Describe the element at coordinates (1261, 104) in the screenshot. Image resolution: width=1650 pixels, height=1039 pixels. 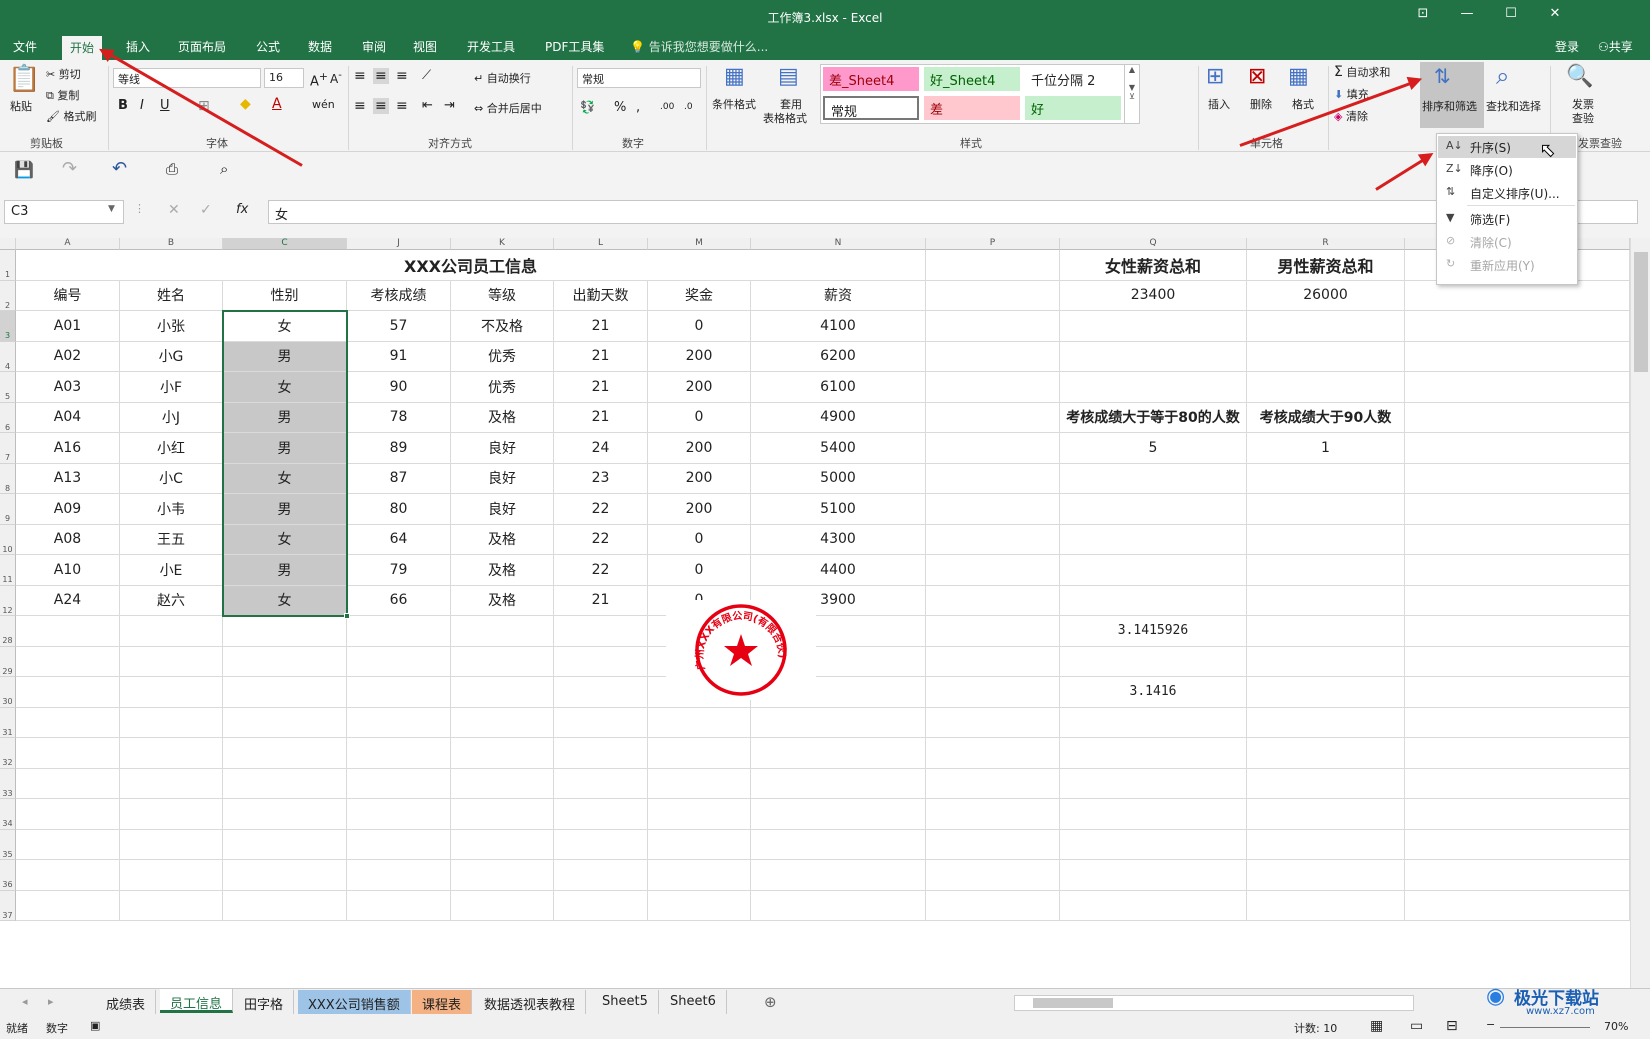
I see `delete-cells-button: 删除` at that location.